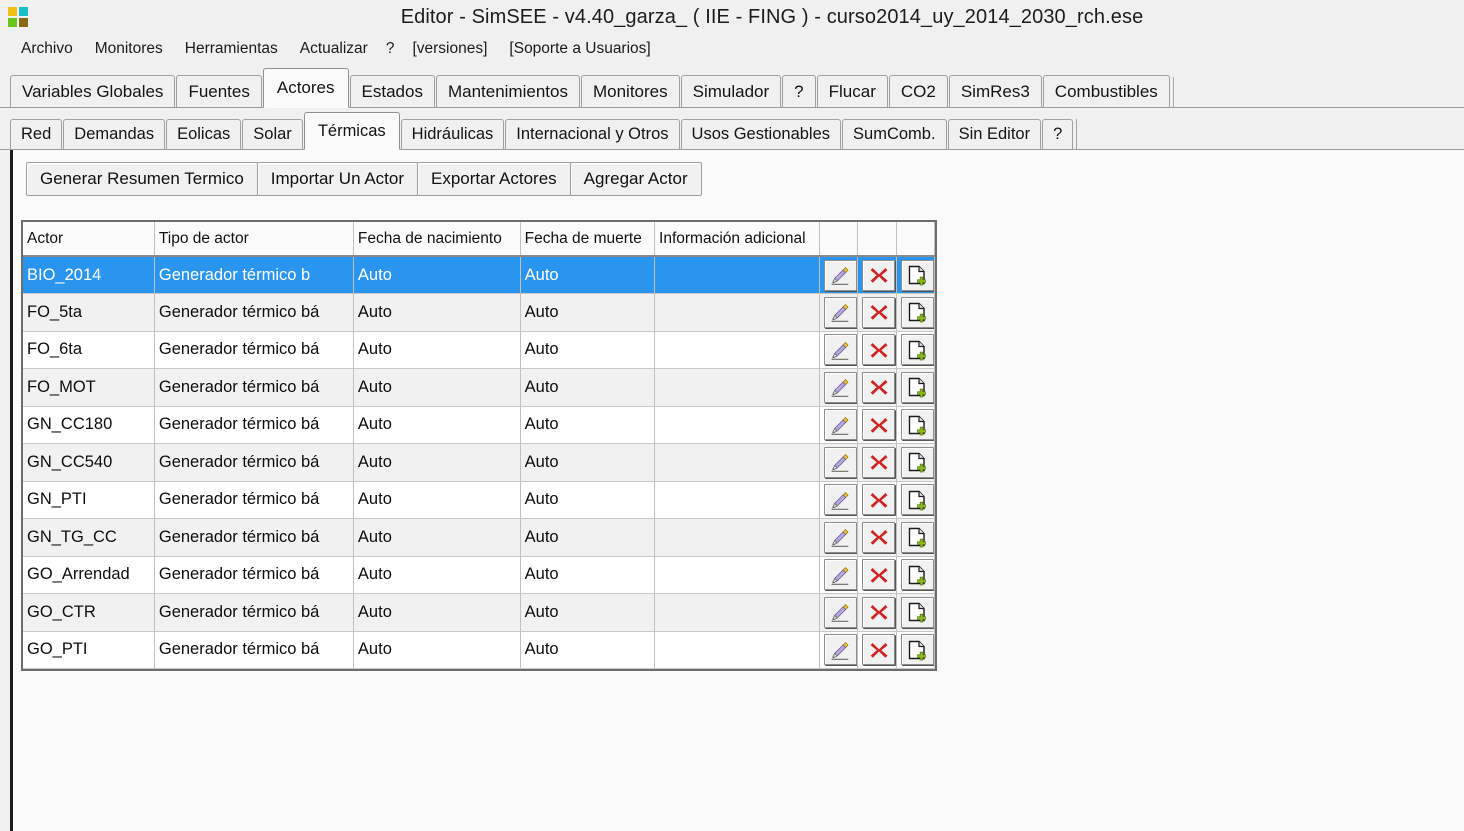 Image resolution: width=1464 pixels, height=831 pixels. What do you see at coordinates (995, 91) in the screenshot?
I see `tab-simres3: SimRes3` at bounding box center [995, 91].